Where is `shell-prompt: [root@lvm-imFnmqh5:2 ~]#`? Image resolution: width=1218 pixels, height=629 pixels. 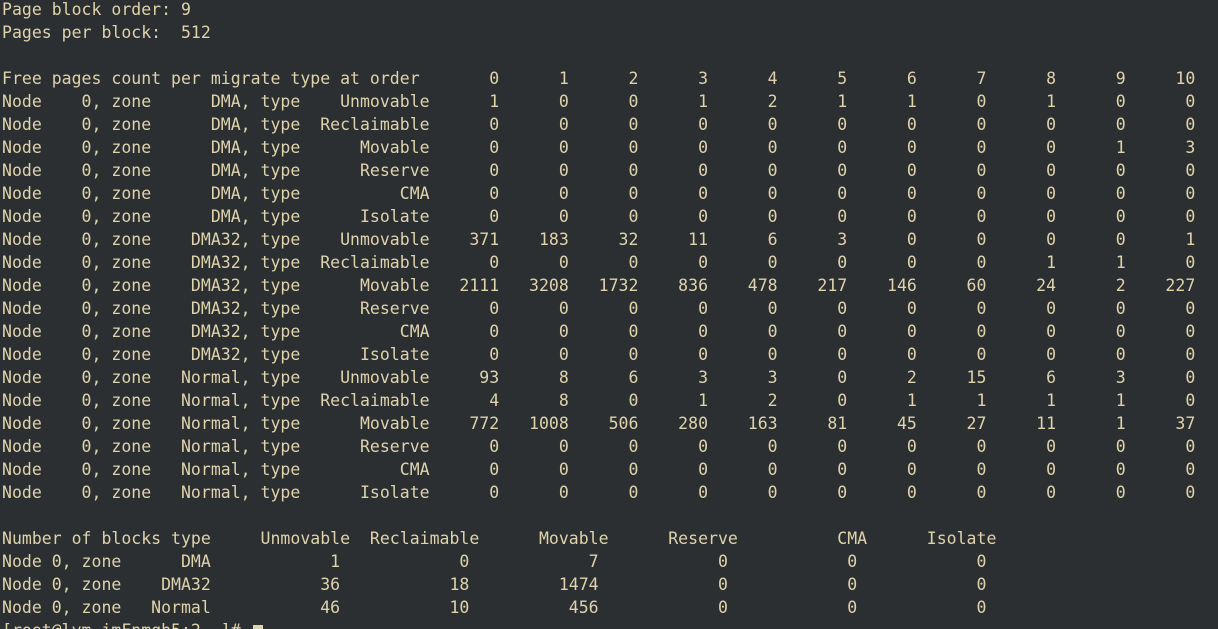
shell-prompt: [root@lvm-imFnmqh5:2 ~]# is located at coordinates (126, 625).